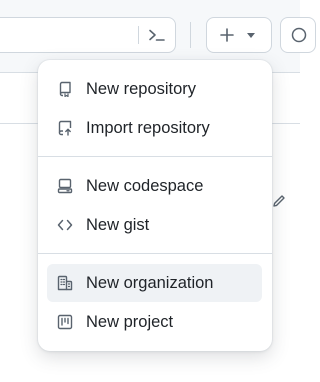 This screenshot has width=320, height=382. What do you see at coordinates (298, 35) in the screenshot?
I see `header-next-button` at bounding box center [298, 35].